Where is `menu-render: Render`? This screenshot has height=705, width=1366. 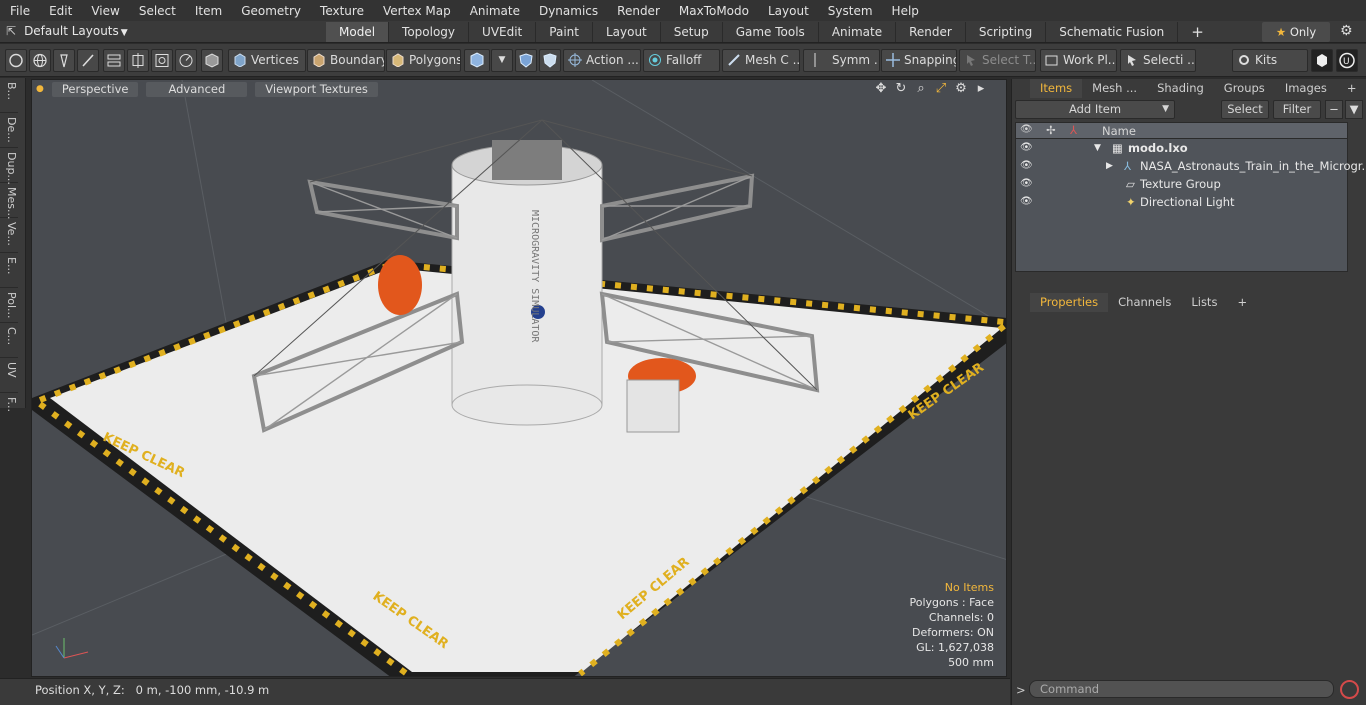
menu-render: Render is located at coordinates (638, 11).